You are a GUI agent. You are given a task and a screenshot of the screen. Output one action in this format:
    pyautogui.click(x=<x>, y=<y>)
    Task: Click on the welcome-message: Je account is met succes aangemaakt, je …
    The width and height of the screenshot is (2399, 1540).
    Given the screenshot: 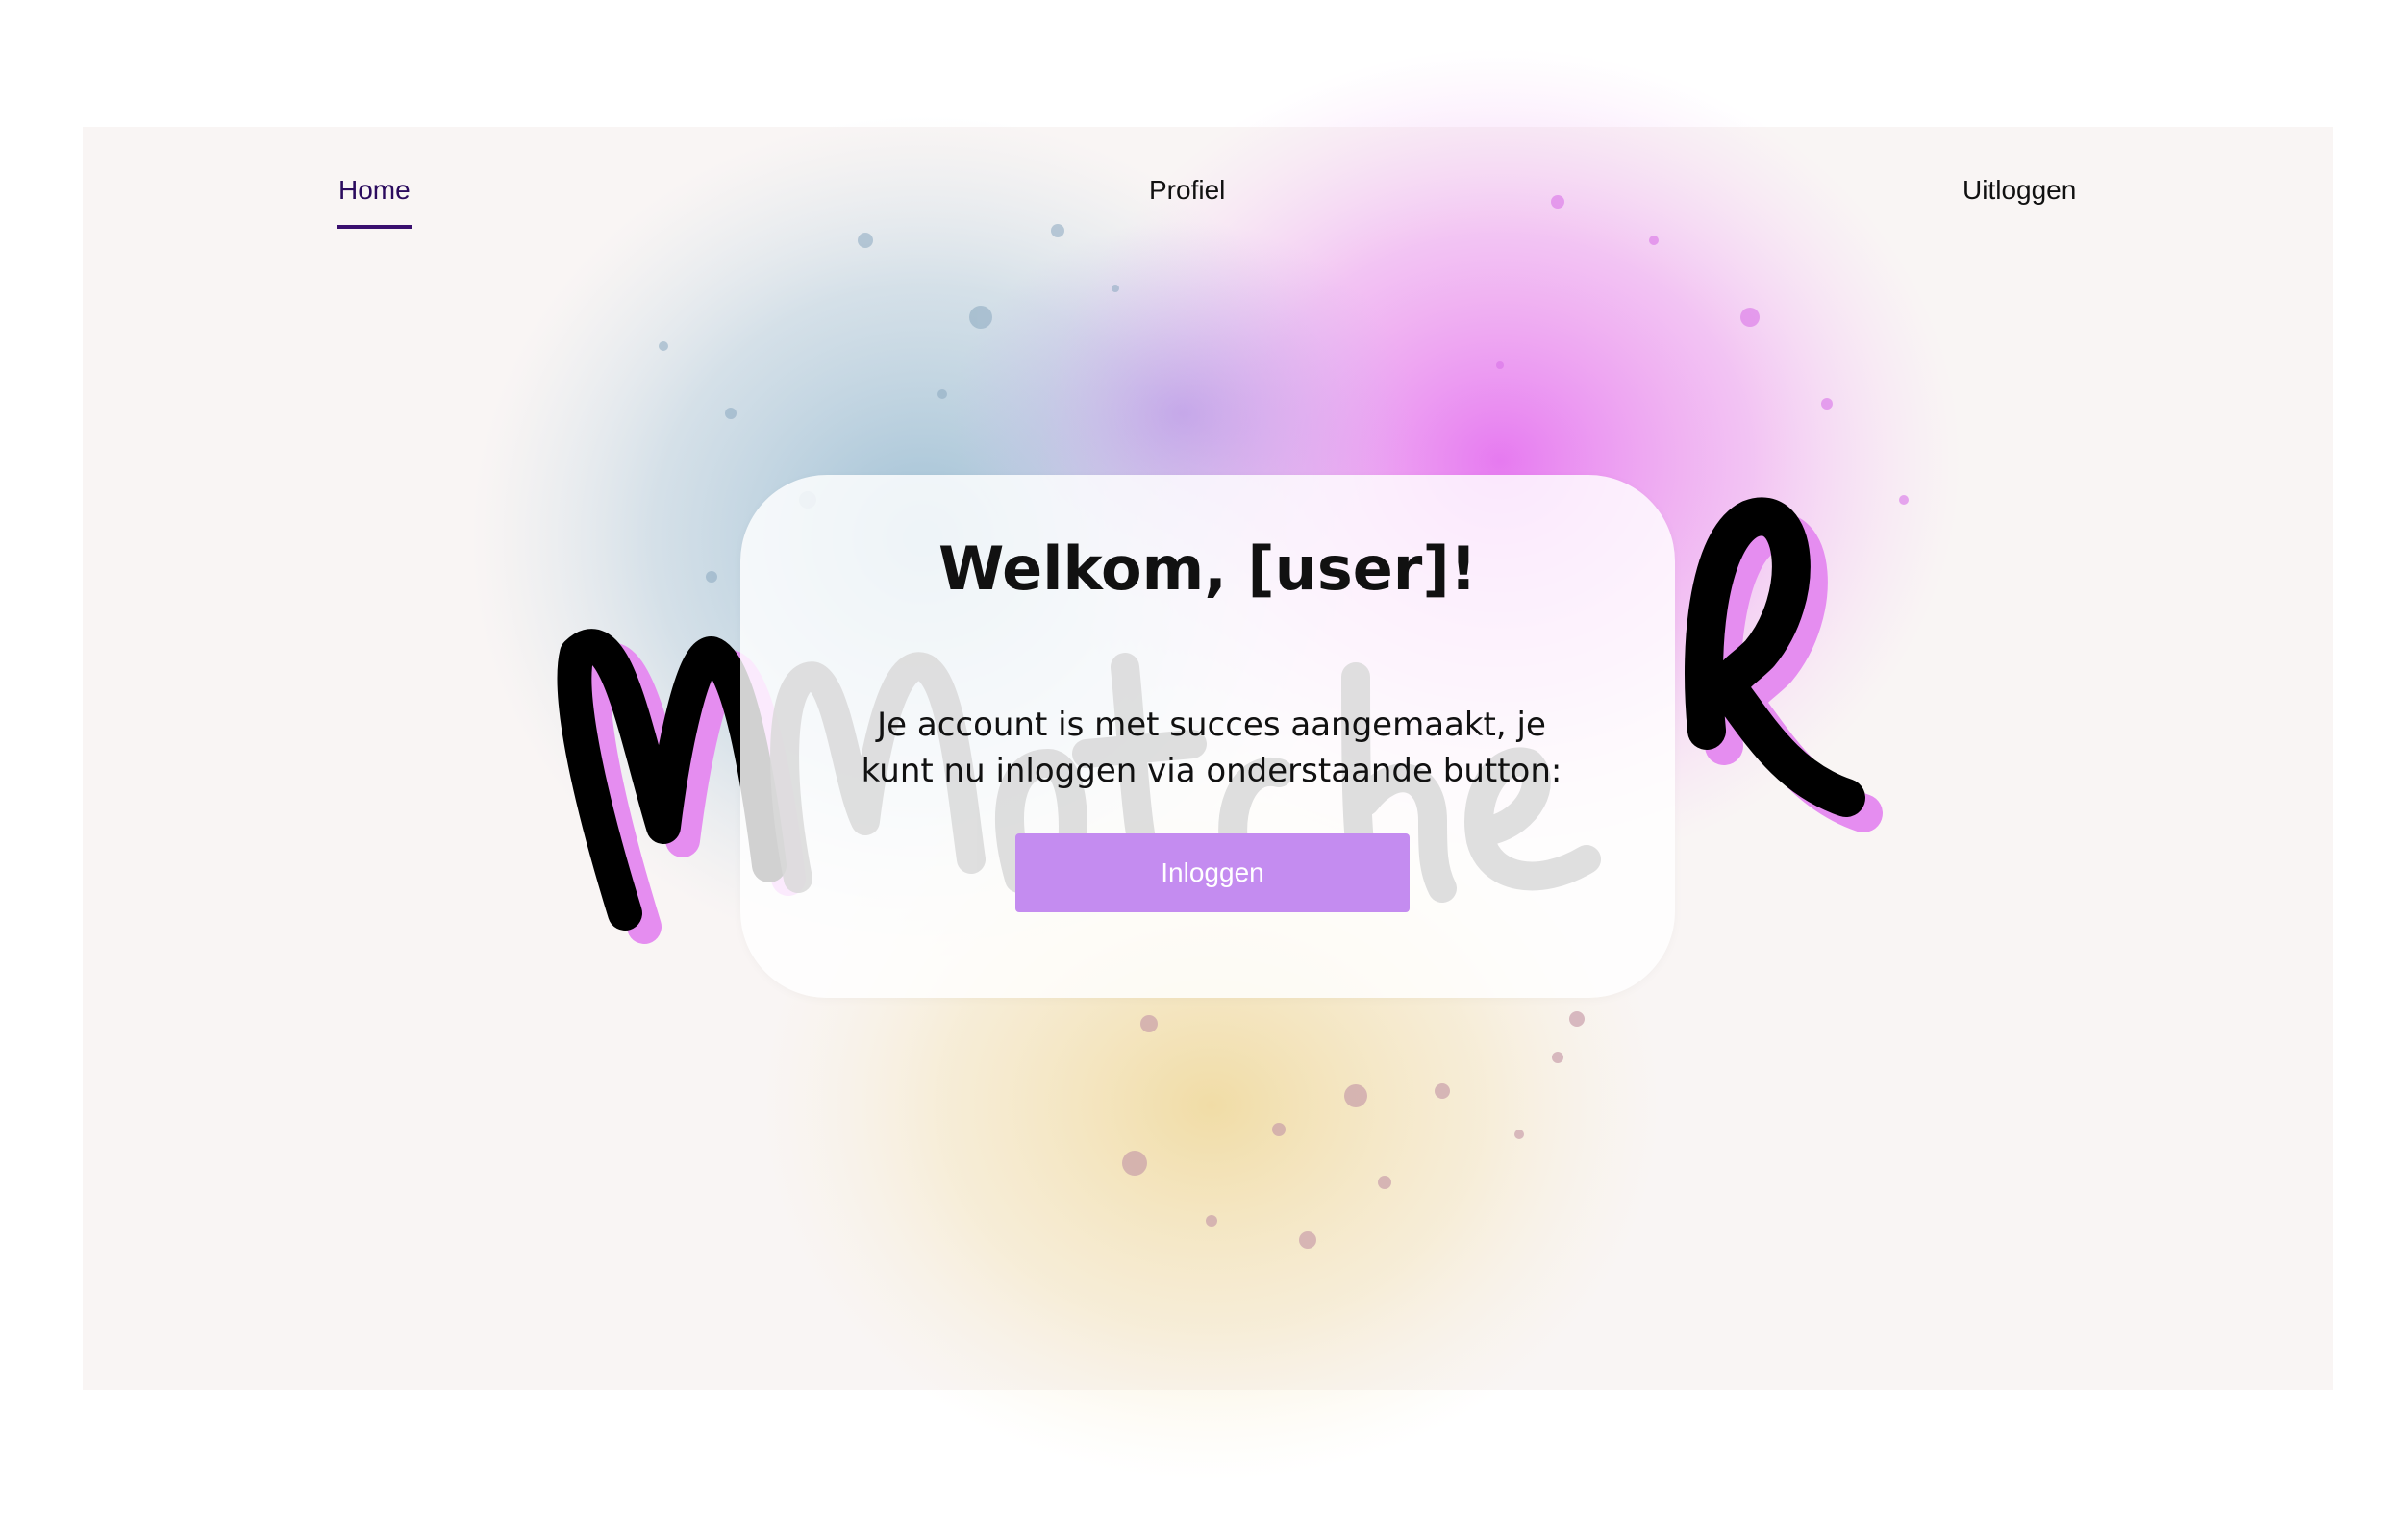 What is the action you would take?
    pyautogui.click(x=1211, y=748)
    